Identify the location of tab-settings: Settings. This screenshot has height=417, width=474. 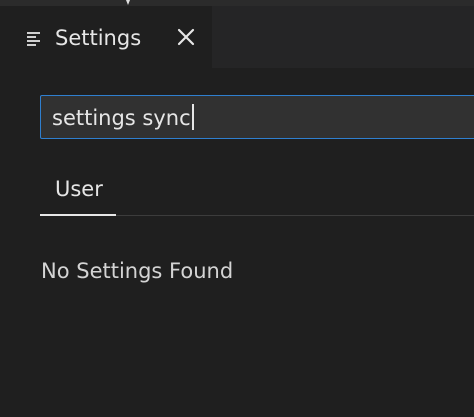
(106, 37).